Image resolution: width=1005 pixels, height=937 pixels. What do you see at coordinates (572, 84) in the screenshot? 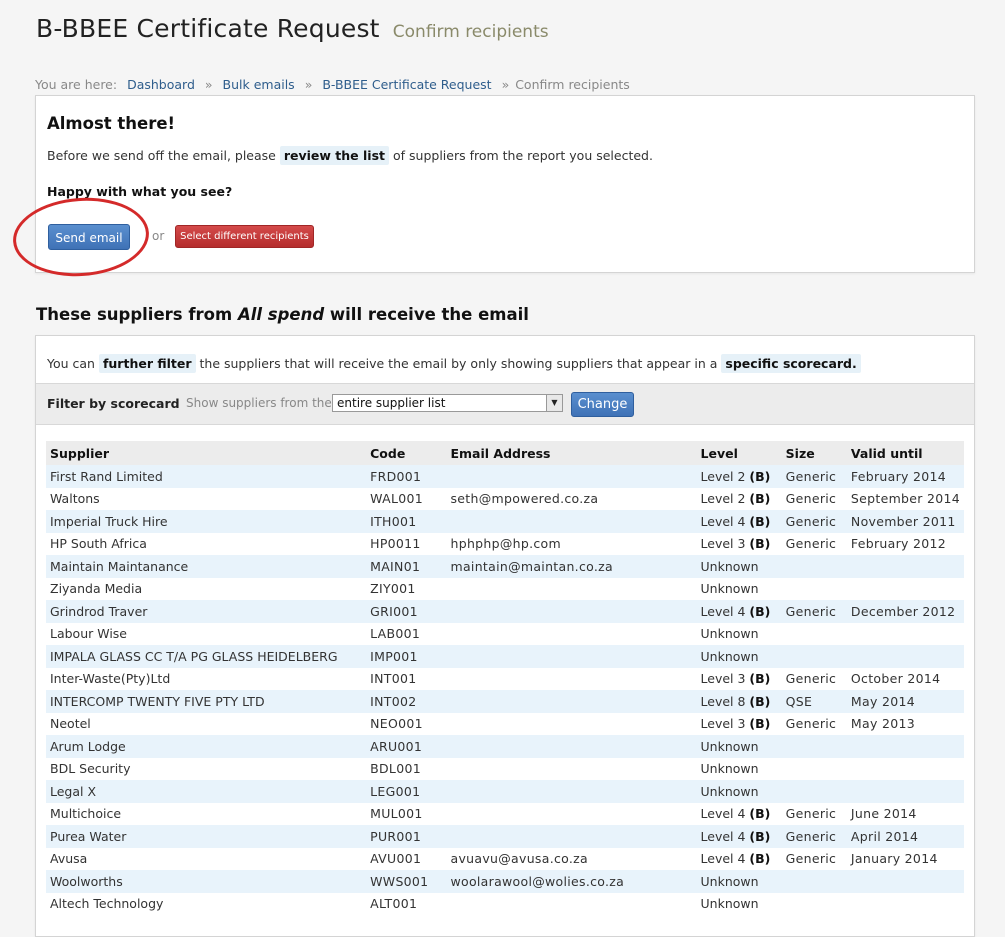
I see `breadcrumb-current: Confirm recipients` at bounding box center [572, 84].